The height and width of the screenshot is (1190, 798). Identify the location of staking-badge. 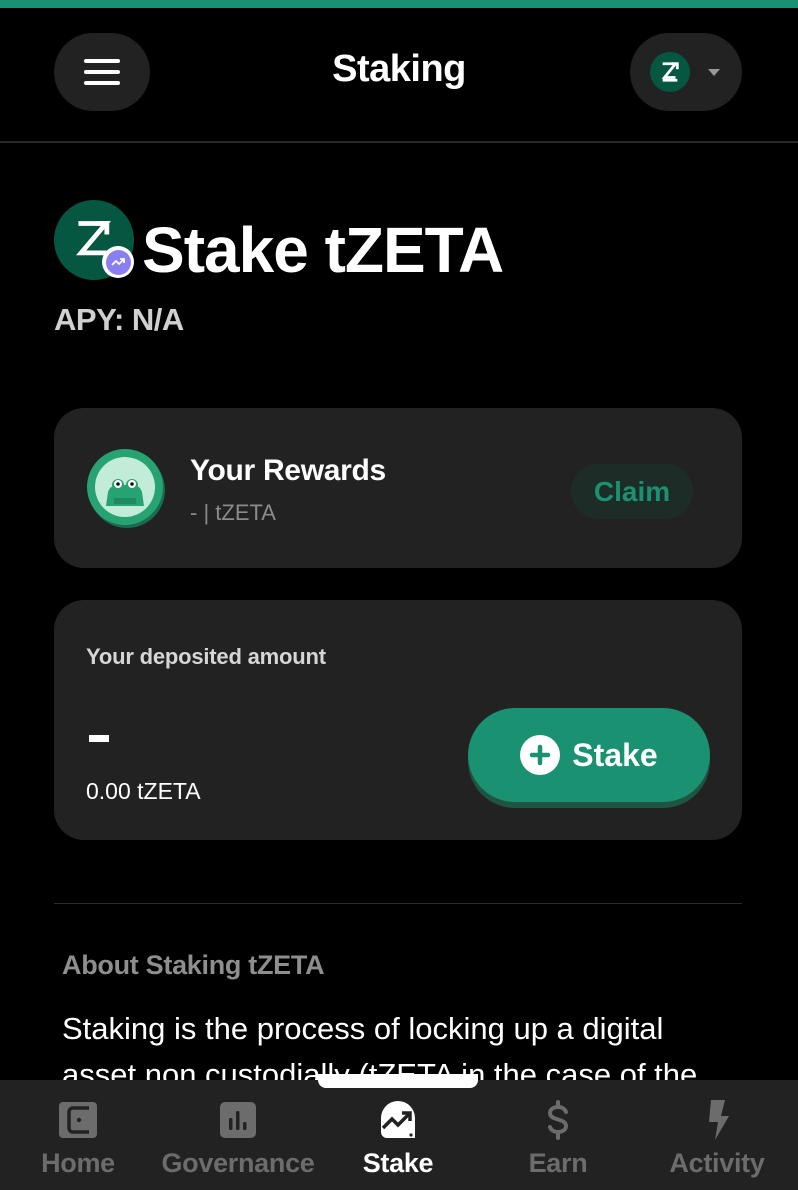
(118, 262).